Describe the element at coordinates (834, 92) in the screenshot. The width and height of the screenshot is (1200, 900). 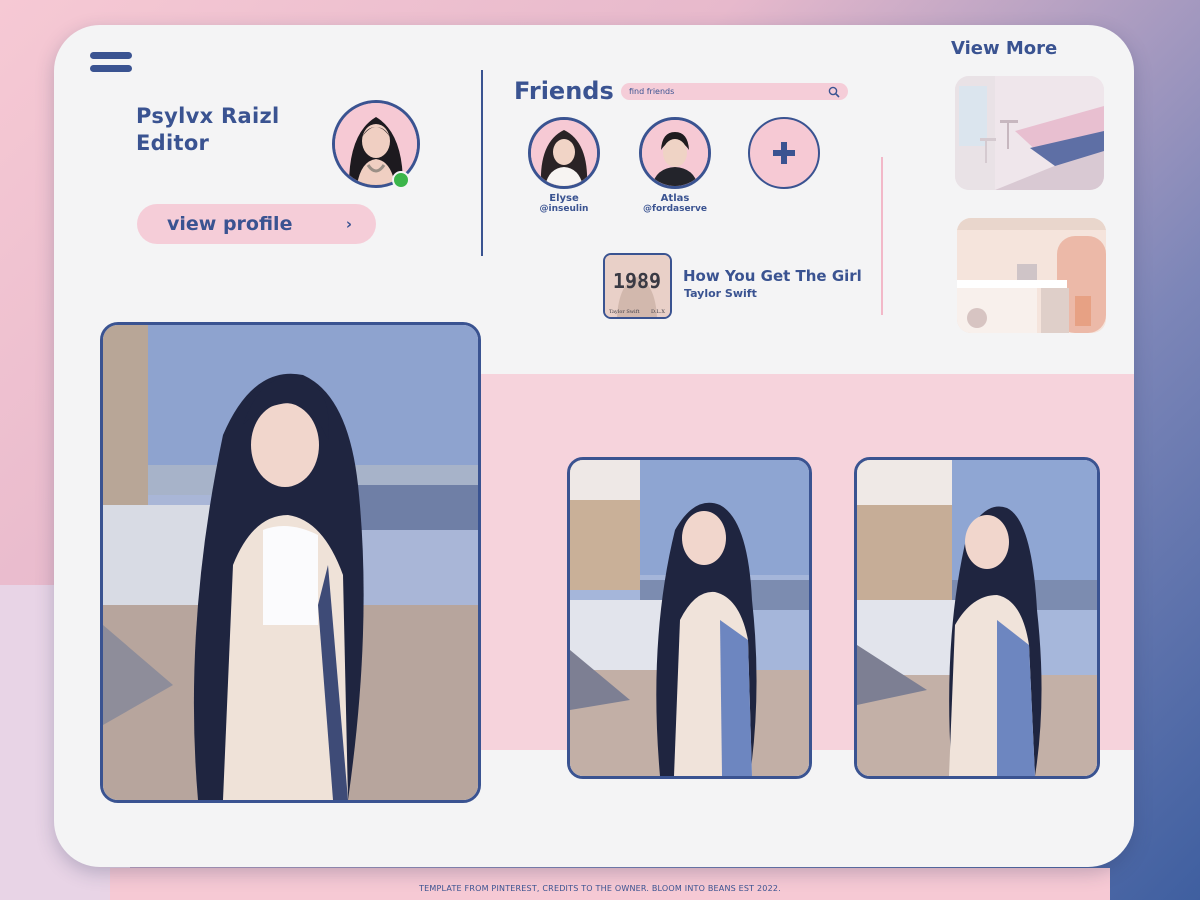
I see `search-icon` at that location.